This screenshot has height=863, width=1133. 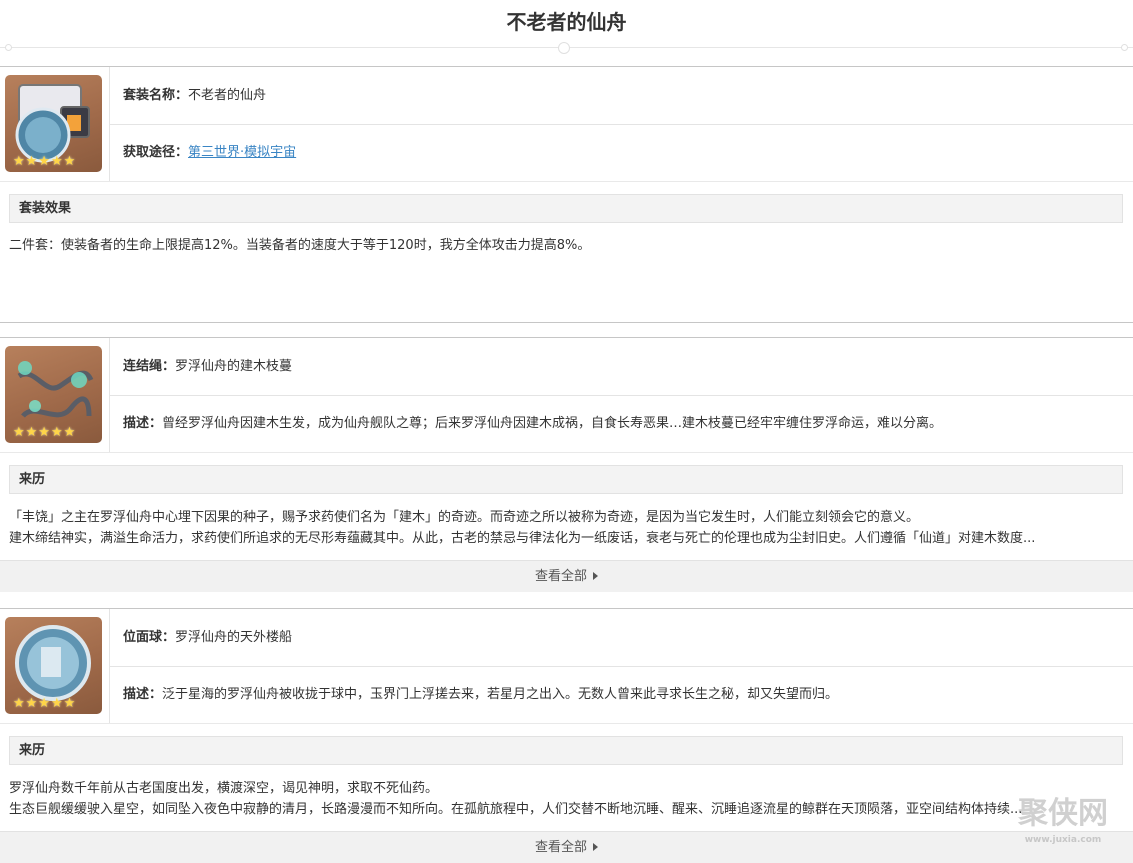 I want to click on site-watermark: 聚侠网 www.juxia.com, so click(x=1063, y=824).